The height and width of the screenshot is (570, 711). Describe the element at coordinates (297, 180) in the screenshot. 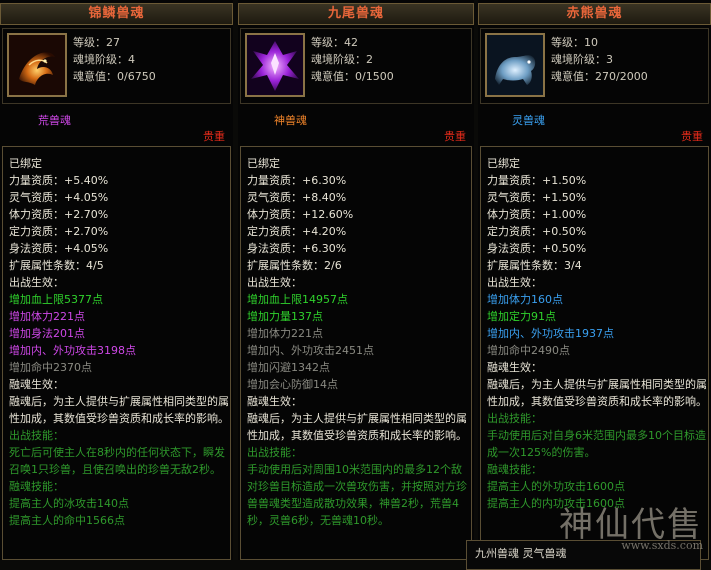

I see `attribute-line: 力量资质：+6.30%` at that location.